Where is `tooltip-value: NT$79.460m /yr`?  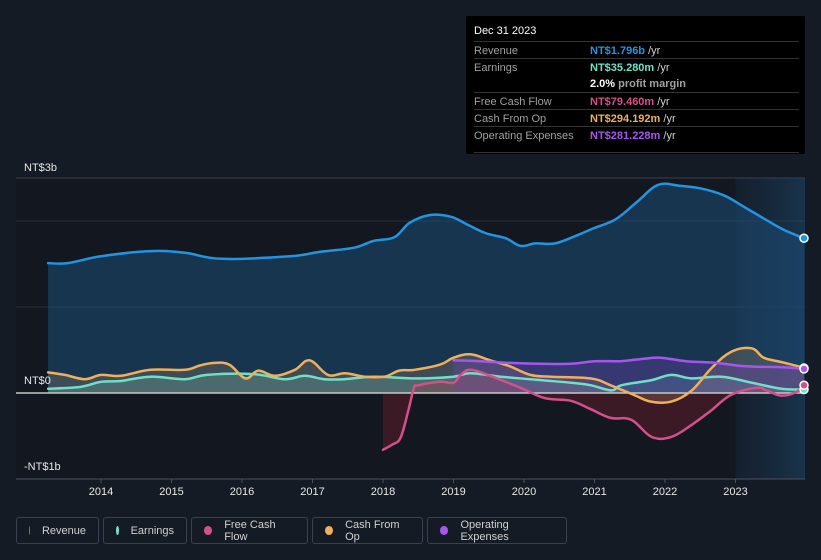
tooltip-value: NT$79.460m /yr is located at coordinates (630, 102).